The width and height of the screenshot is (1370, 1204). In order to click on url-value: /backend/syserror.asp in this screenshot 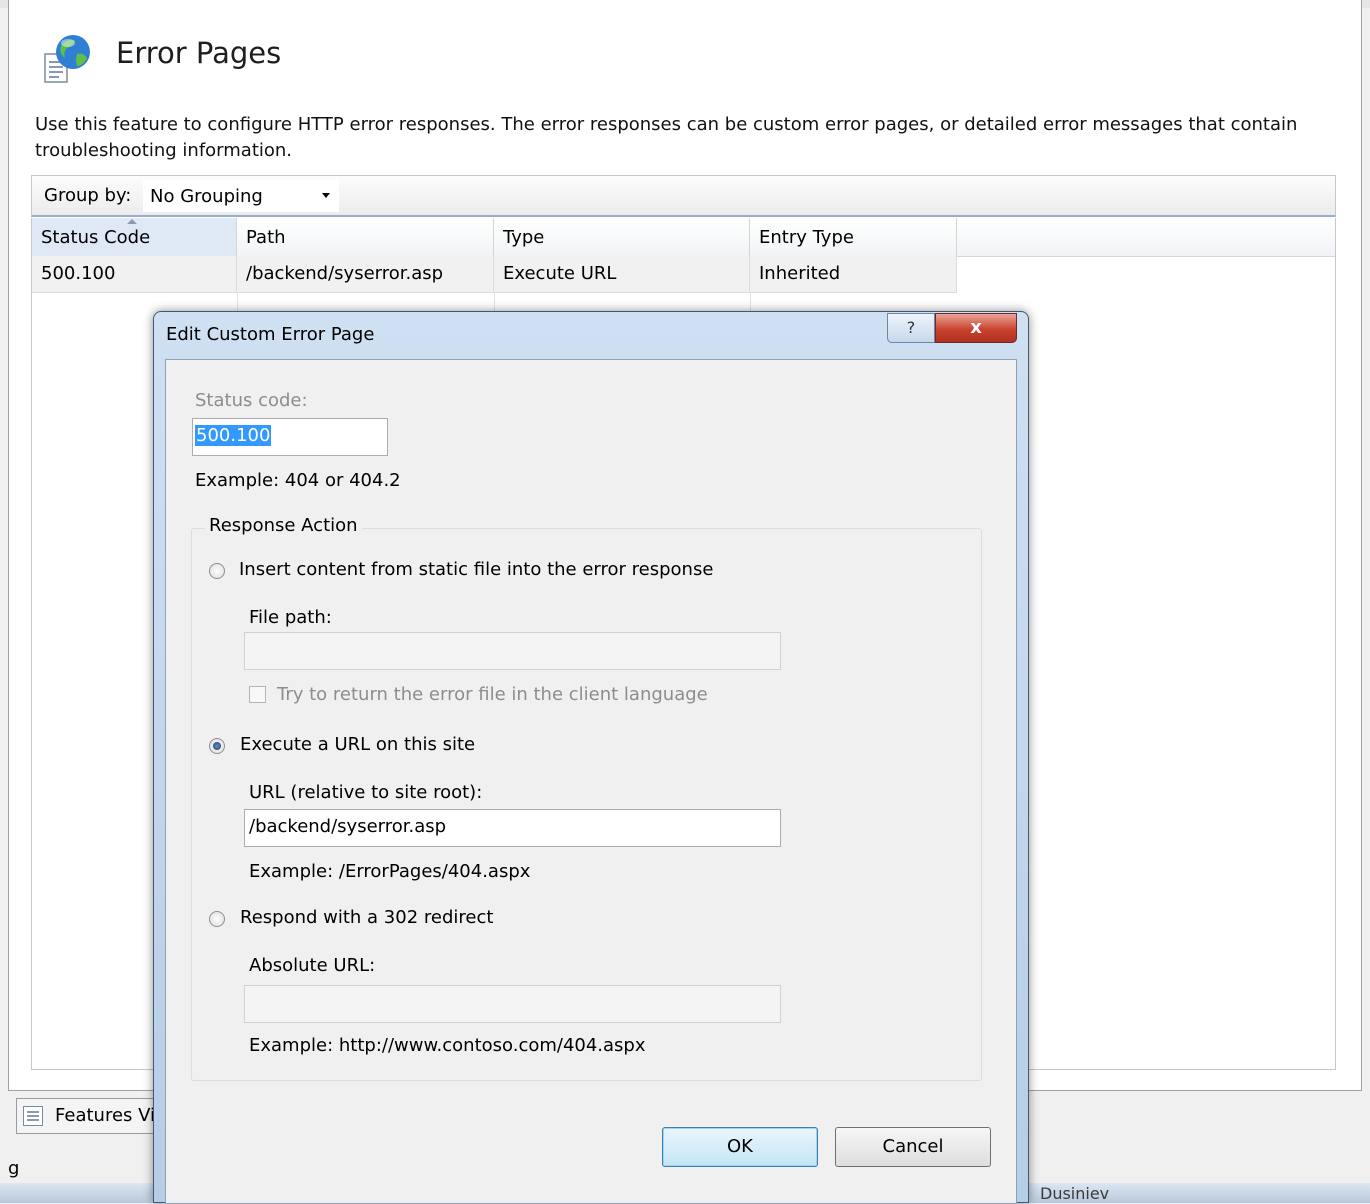, I will do `click(348, 826)`.